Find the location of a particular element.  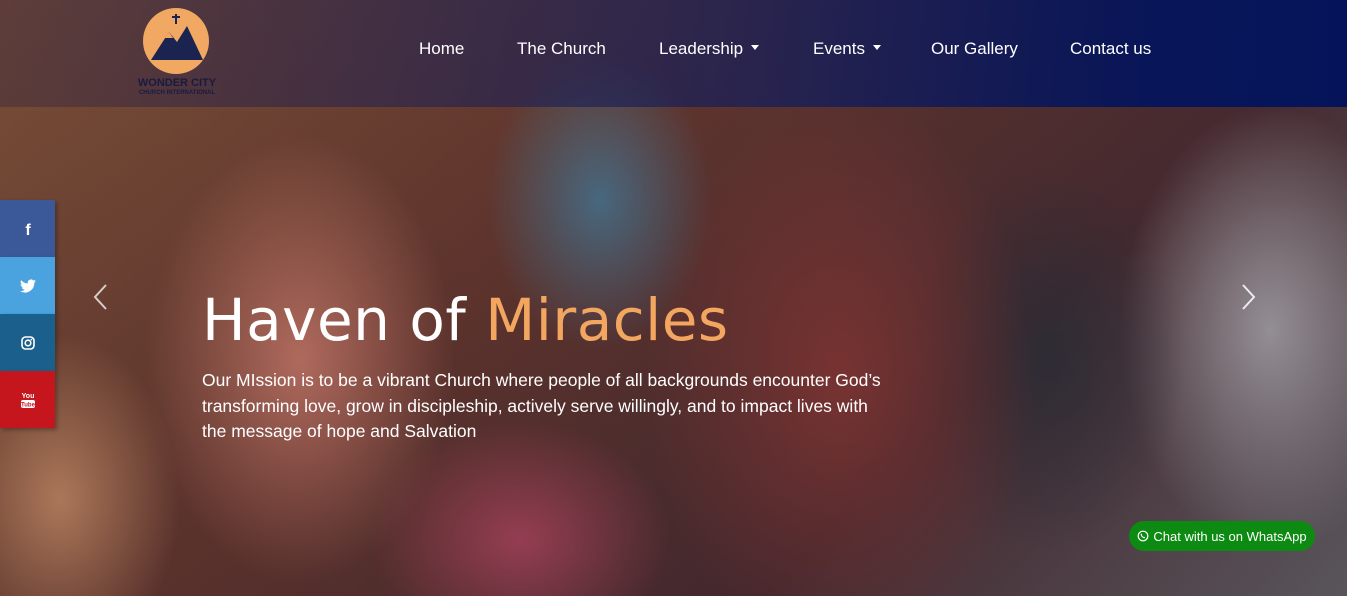

instagram-button is located at coordinates (27, 342).